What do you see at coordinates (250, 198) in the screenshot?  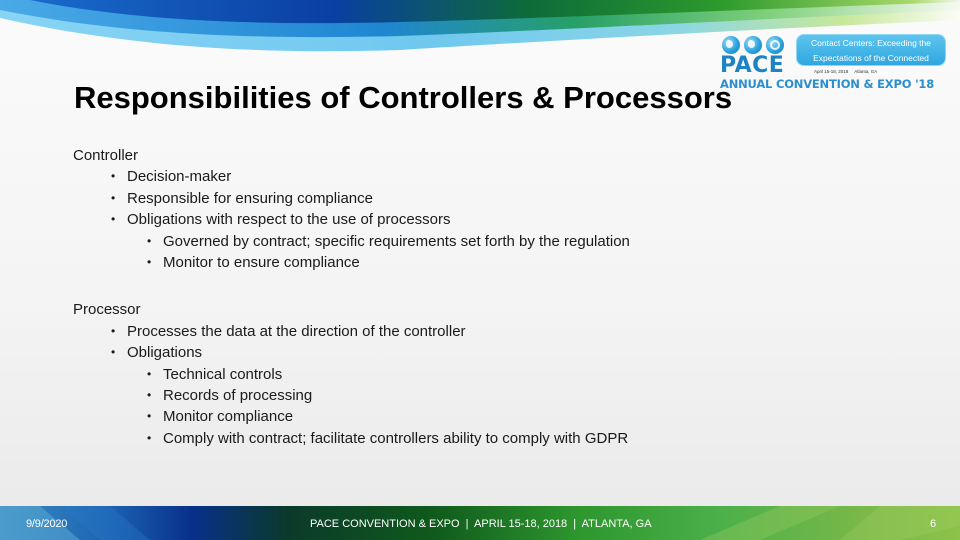 I see `list-item-text: Responsible for ensuring compliance` at bounding box center [250, 198].